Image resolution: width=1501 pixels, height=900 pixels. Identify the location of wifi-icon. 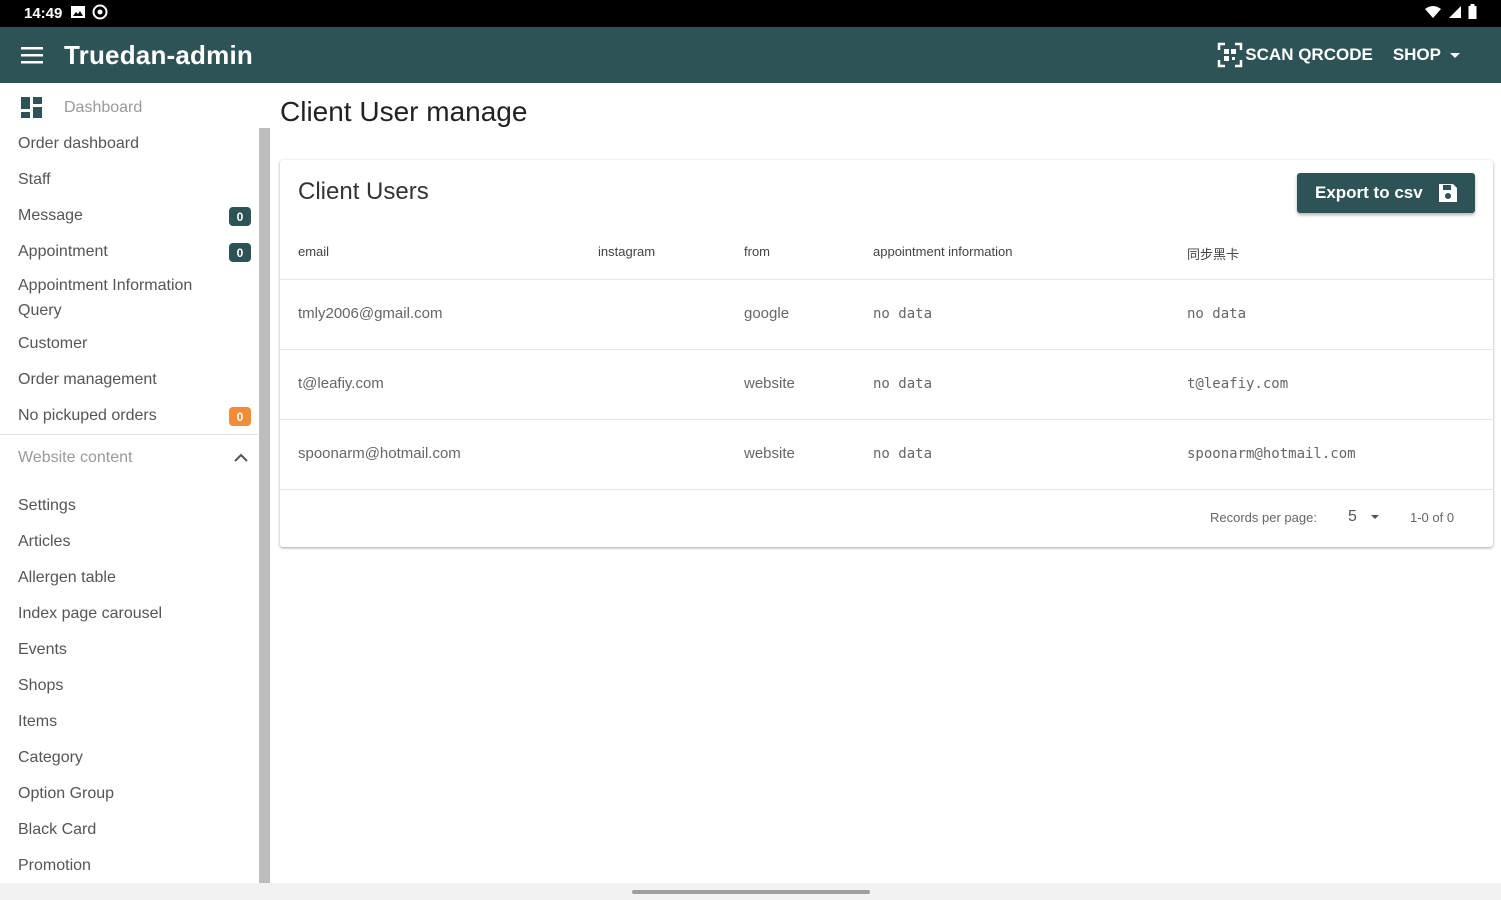
(1433, 14).